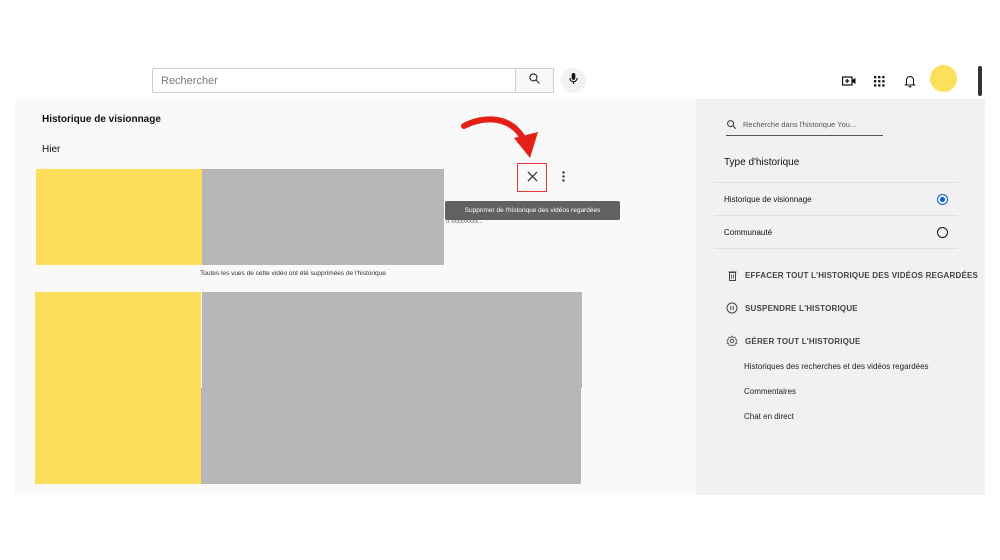  I want to click on gear-icon, so click(732, 341).